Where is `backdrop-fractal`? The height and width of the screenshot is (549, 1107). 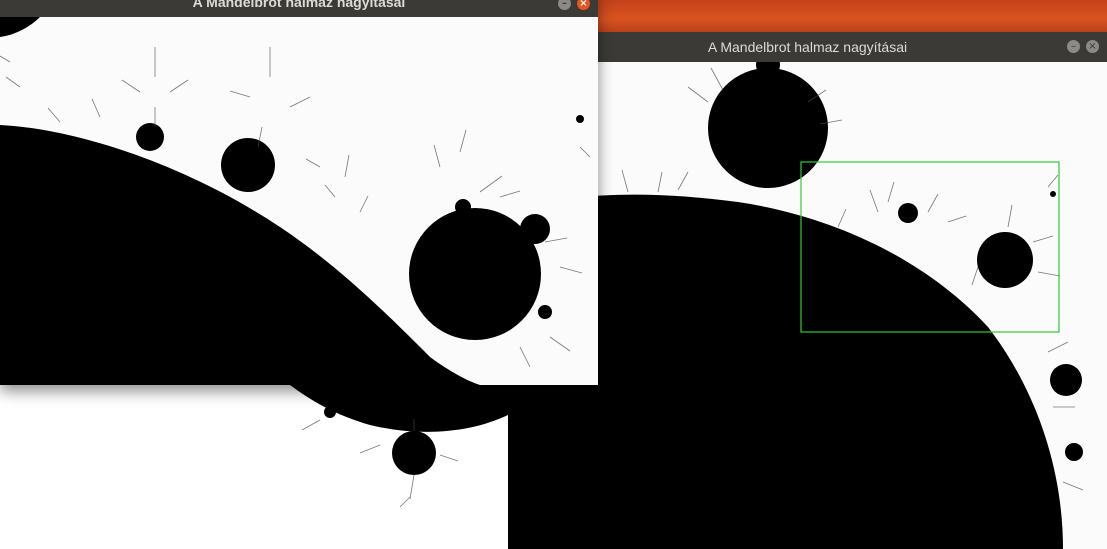 backdrop-fractal is located at coordinates (254, 467).